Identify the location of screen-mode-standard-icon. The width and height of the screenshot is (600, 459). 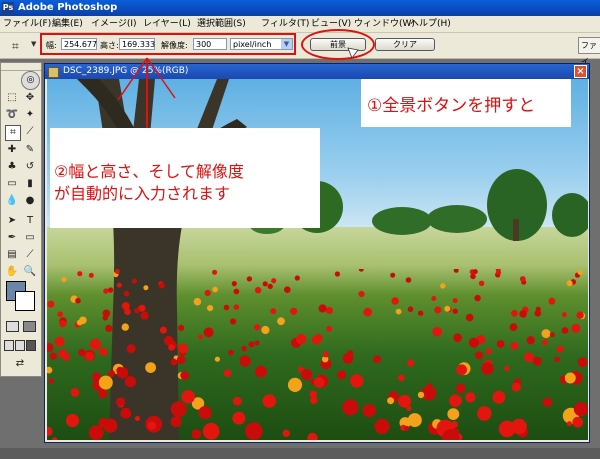
(9, 345).